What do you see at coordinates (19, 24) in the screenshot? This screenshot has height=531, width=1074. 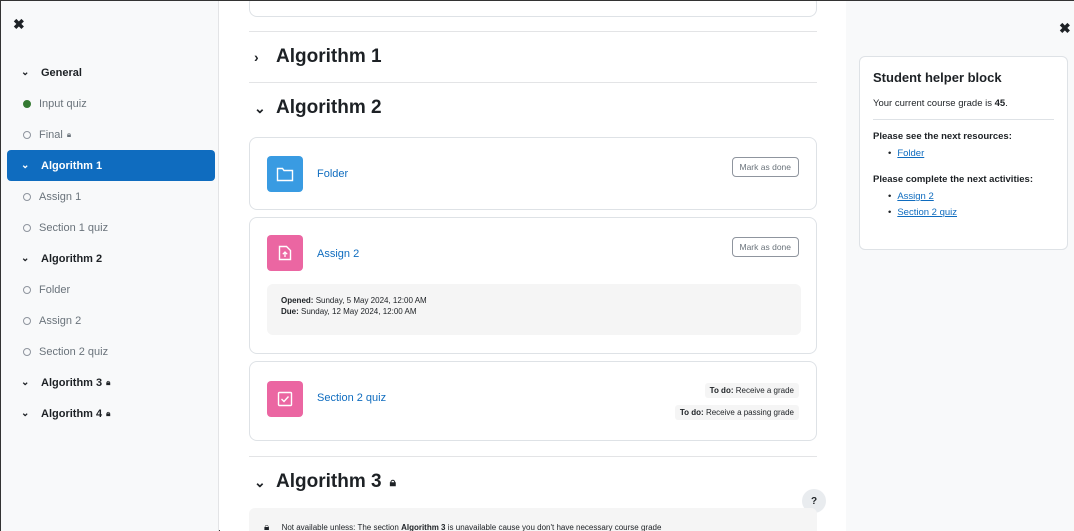 I see `close-course-index-icon: ✖` at bounding box center [19, 24].